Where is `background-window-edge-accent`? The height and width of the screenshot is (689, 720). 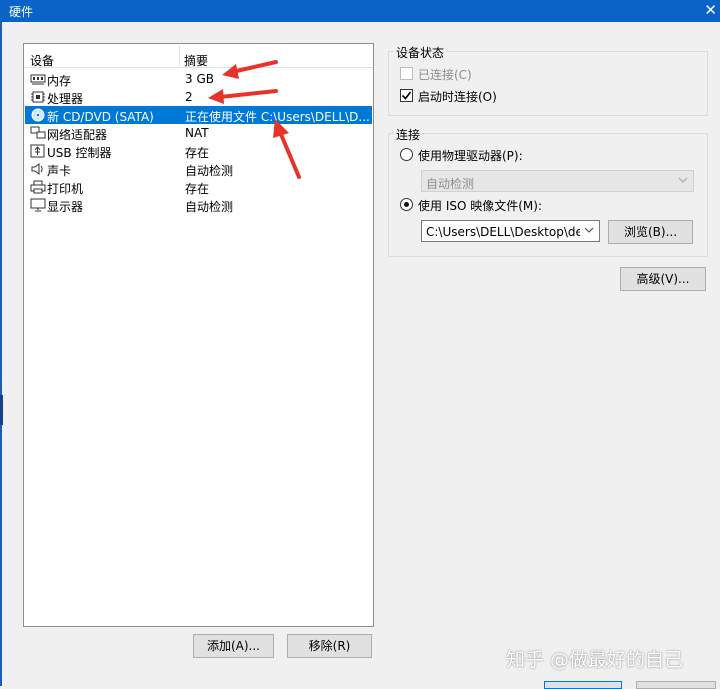
background-window-edge-accent is located at coordinates (1, 410).